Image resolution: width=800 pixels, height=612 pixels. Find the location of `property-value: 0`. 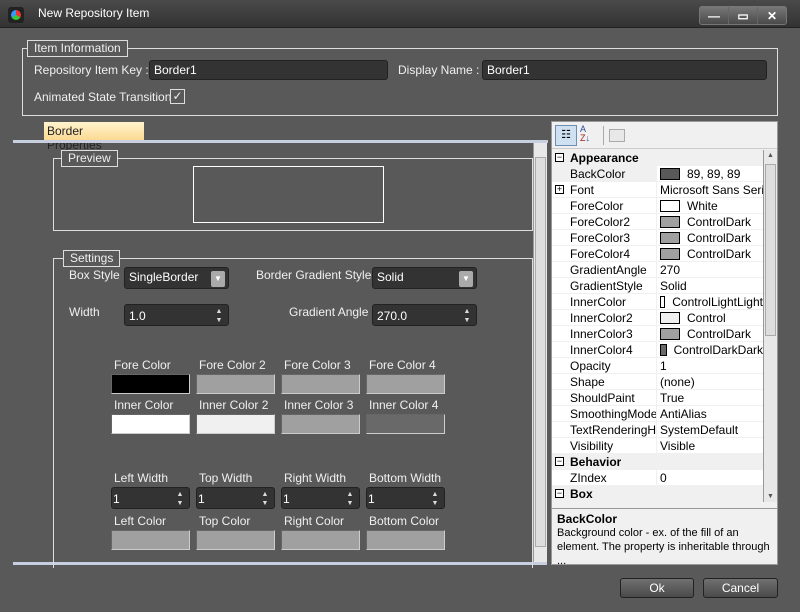

property-value: 0 is located at coordinates (710, 477).